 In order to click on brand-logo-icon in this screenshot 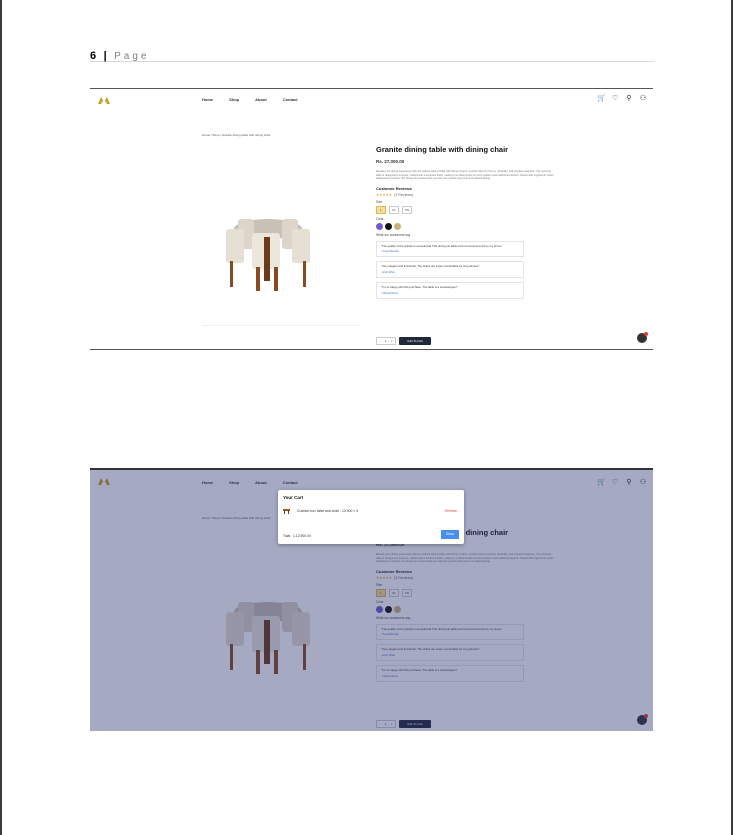, I will do `click(104, 100)`.